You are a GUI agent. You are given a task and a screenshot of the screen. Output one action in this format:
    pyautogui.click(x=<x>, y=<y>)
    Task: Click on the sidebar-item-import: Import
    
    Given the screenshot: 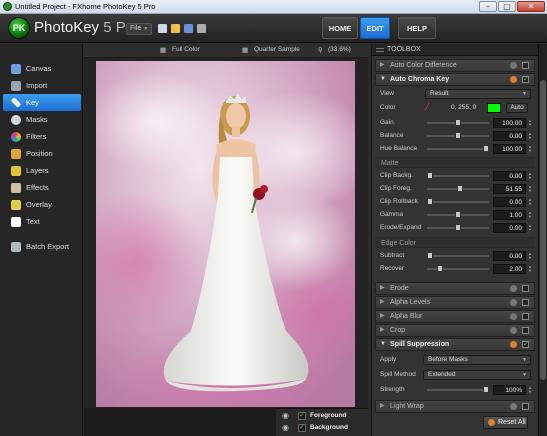 What is the action you would take?
    pyautogui.click(x=42, y=85)
    